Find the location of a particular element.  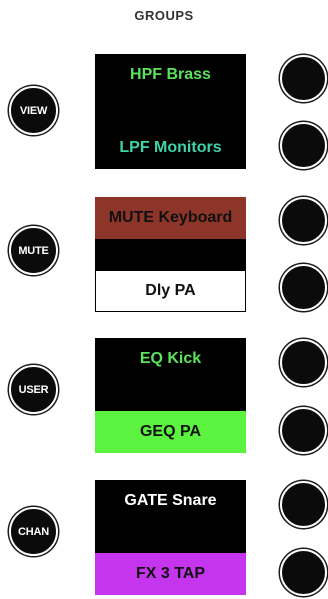

chan-button-label: CHAN is located at coordinates (33, 531).